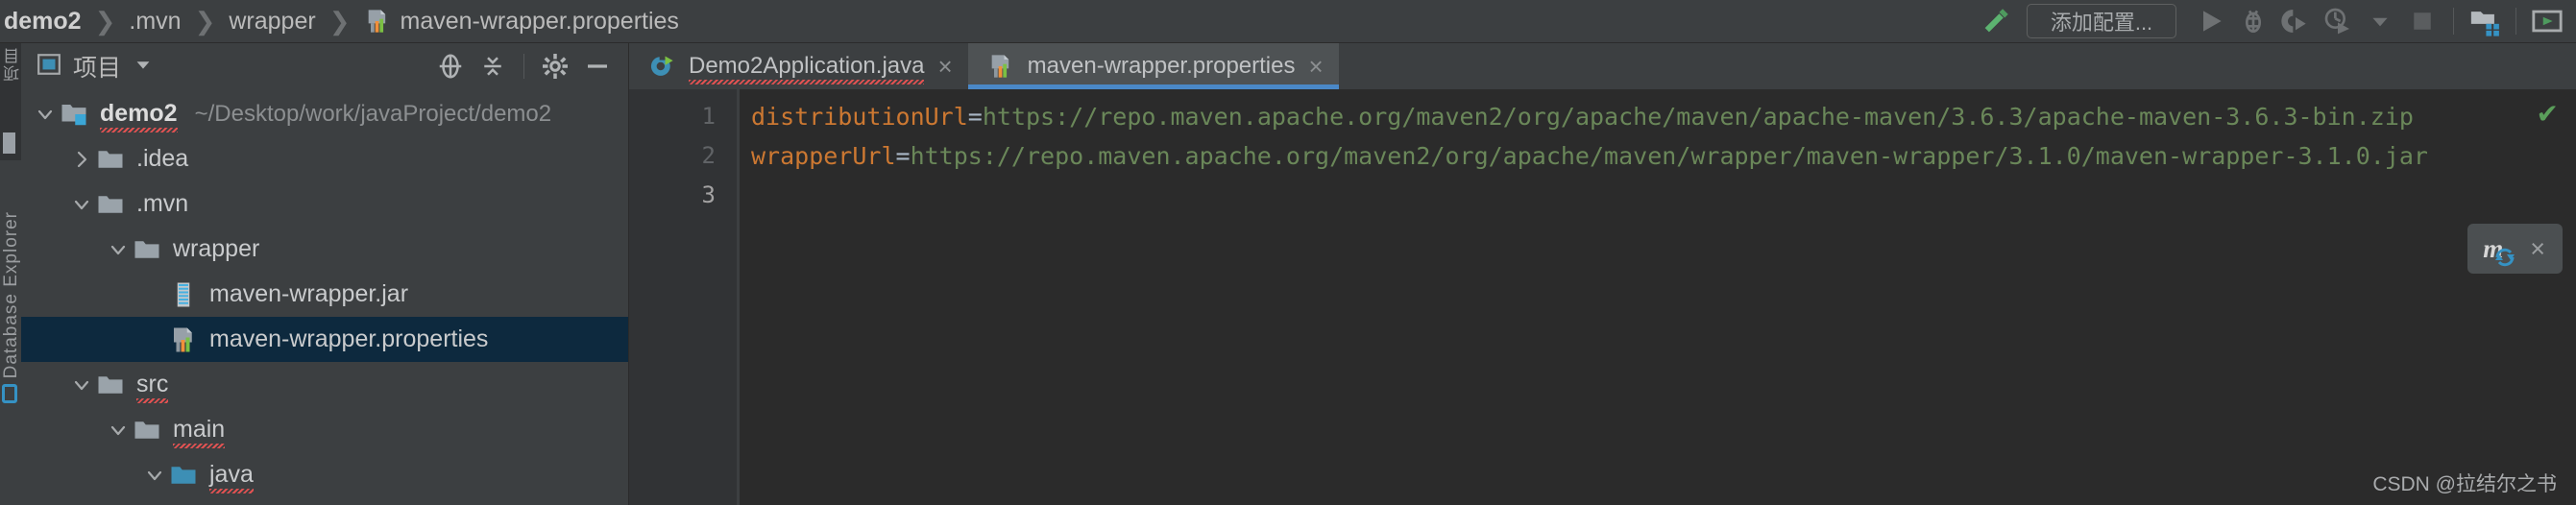 The image size is (2576, 505). I want to click on tree-row: main, so click(324, 430).